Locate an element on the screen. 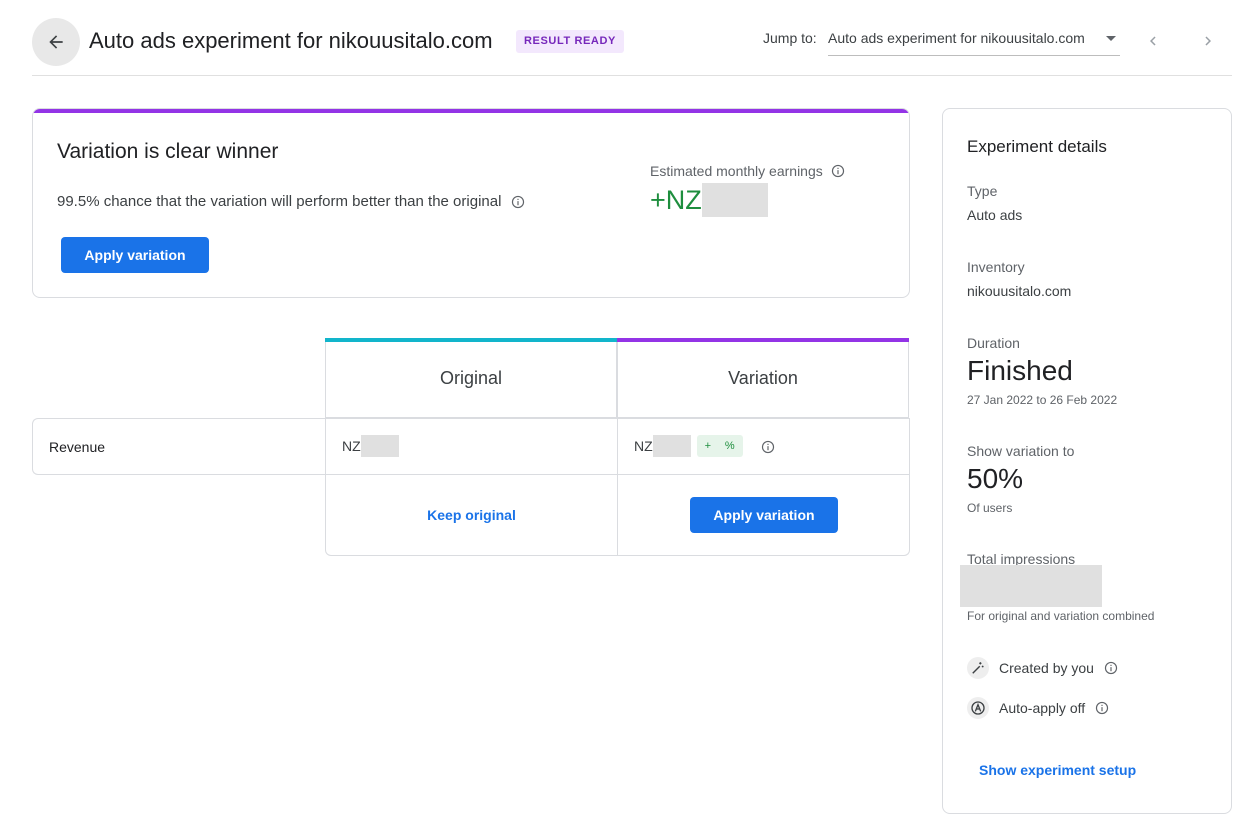 Image resolution: width=1256 pixels, height=821 pixels. original-revenue-cell: NZ is located at coordinates (471, 447).